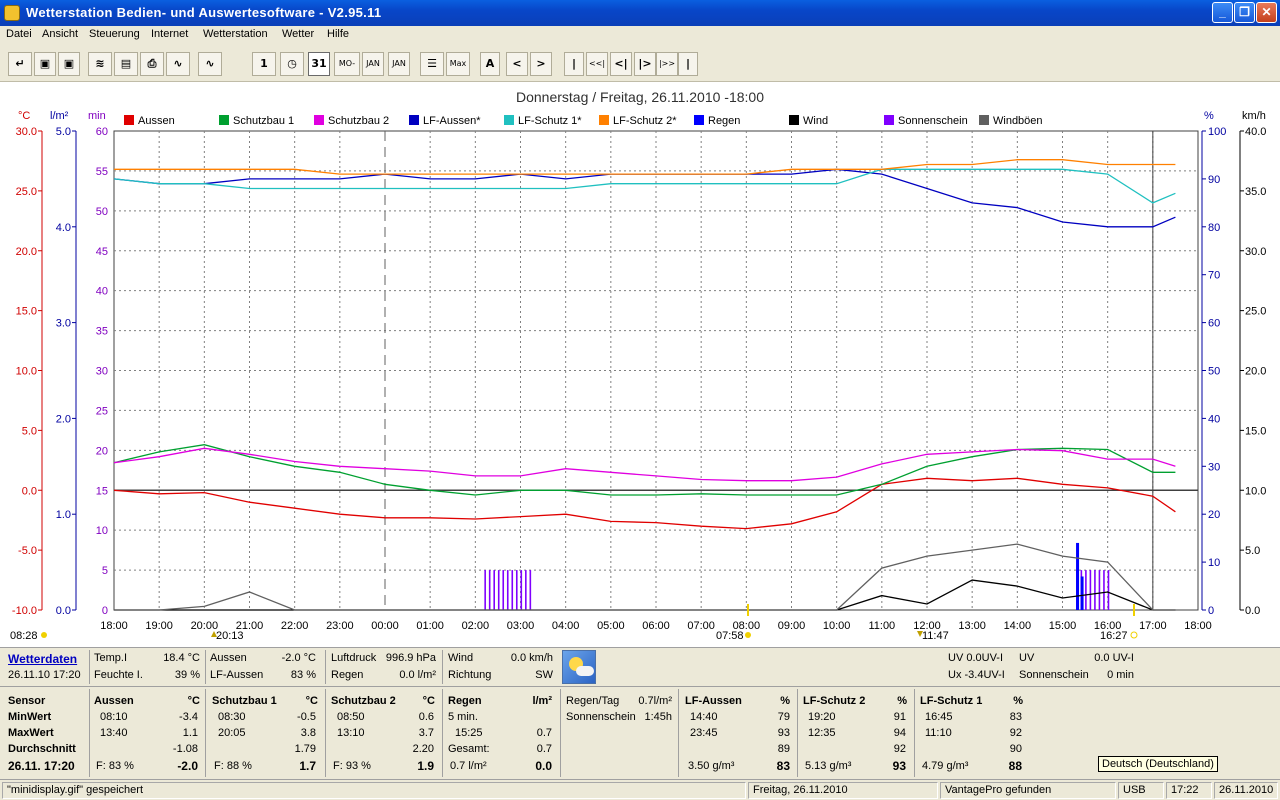 The image size is (1280, 800). I want to click on schutzbau2-humidity: F: 93 %, so click(352, 766).